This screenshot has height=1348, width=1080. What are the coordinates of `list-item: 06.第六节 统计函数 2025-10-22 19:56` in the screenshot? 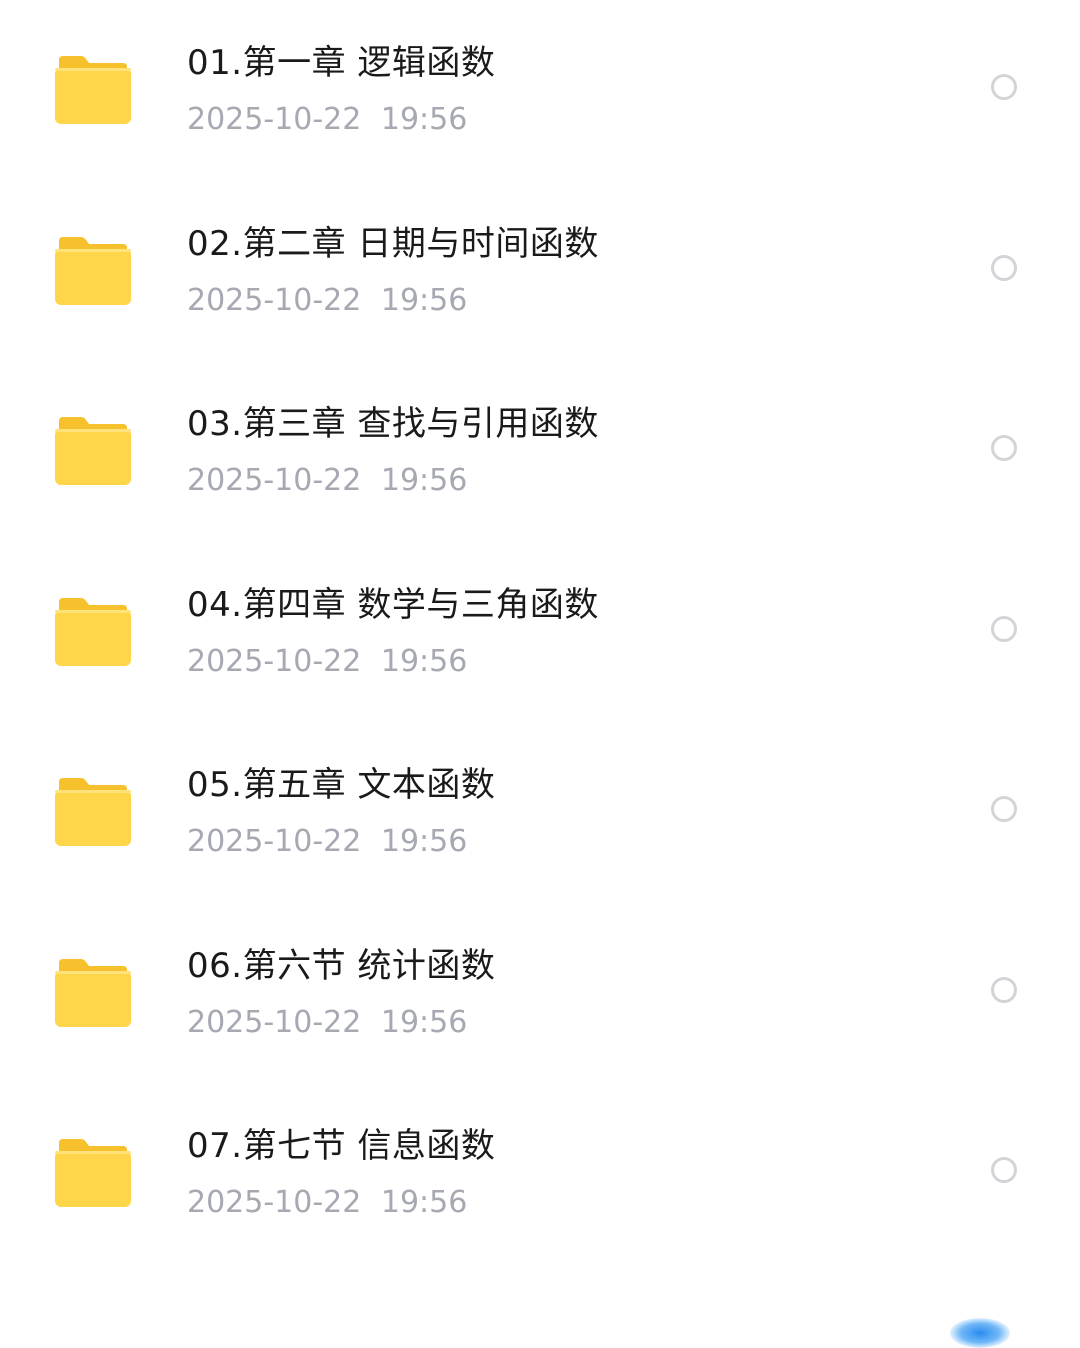 It's located at (540, 993).